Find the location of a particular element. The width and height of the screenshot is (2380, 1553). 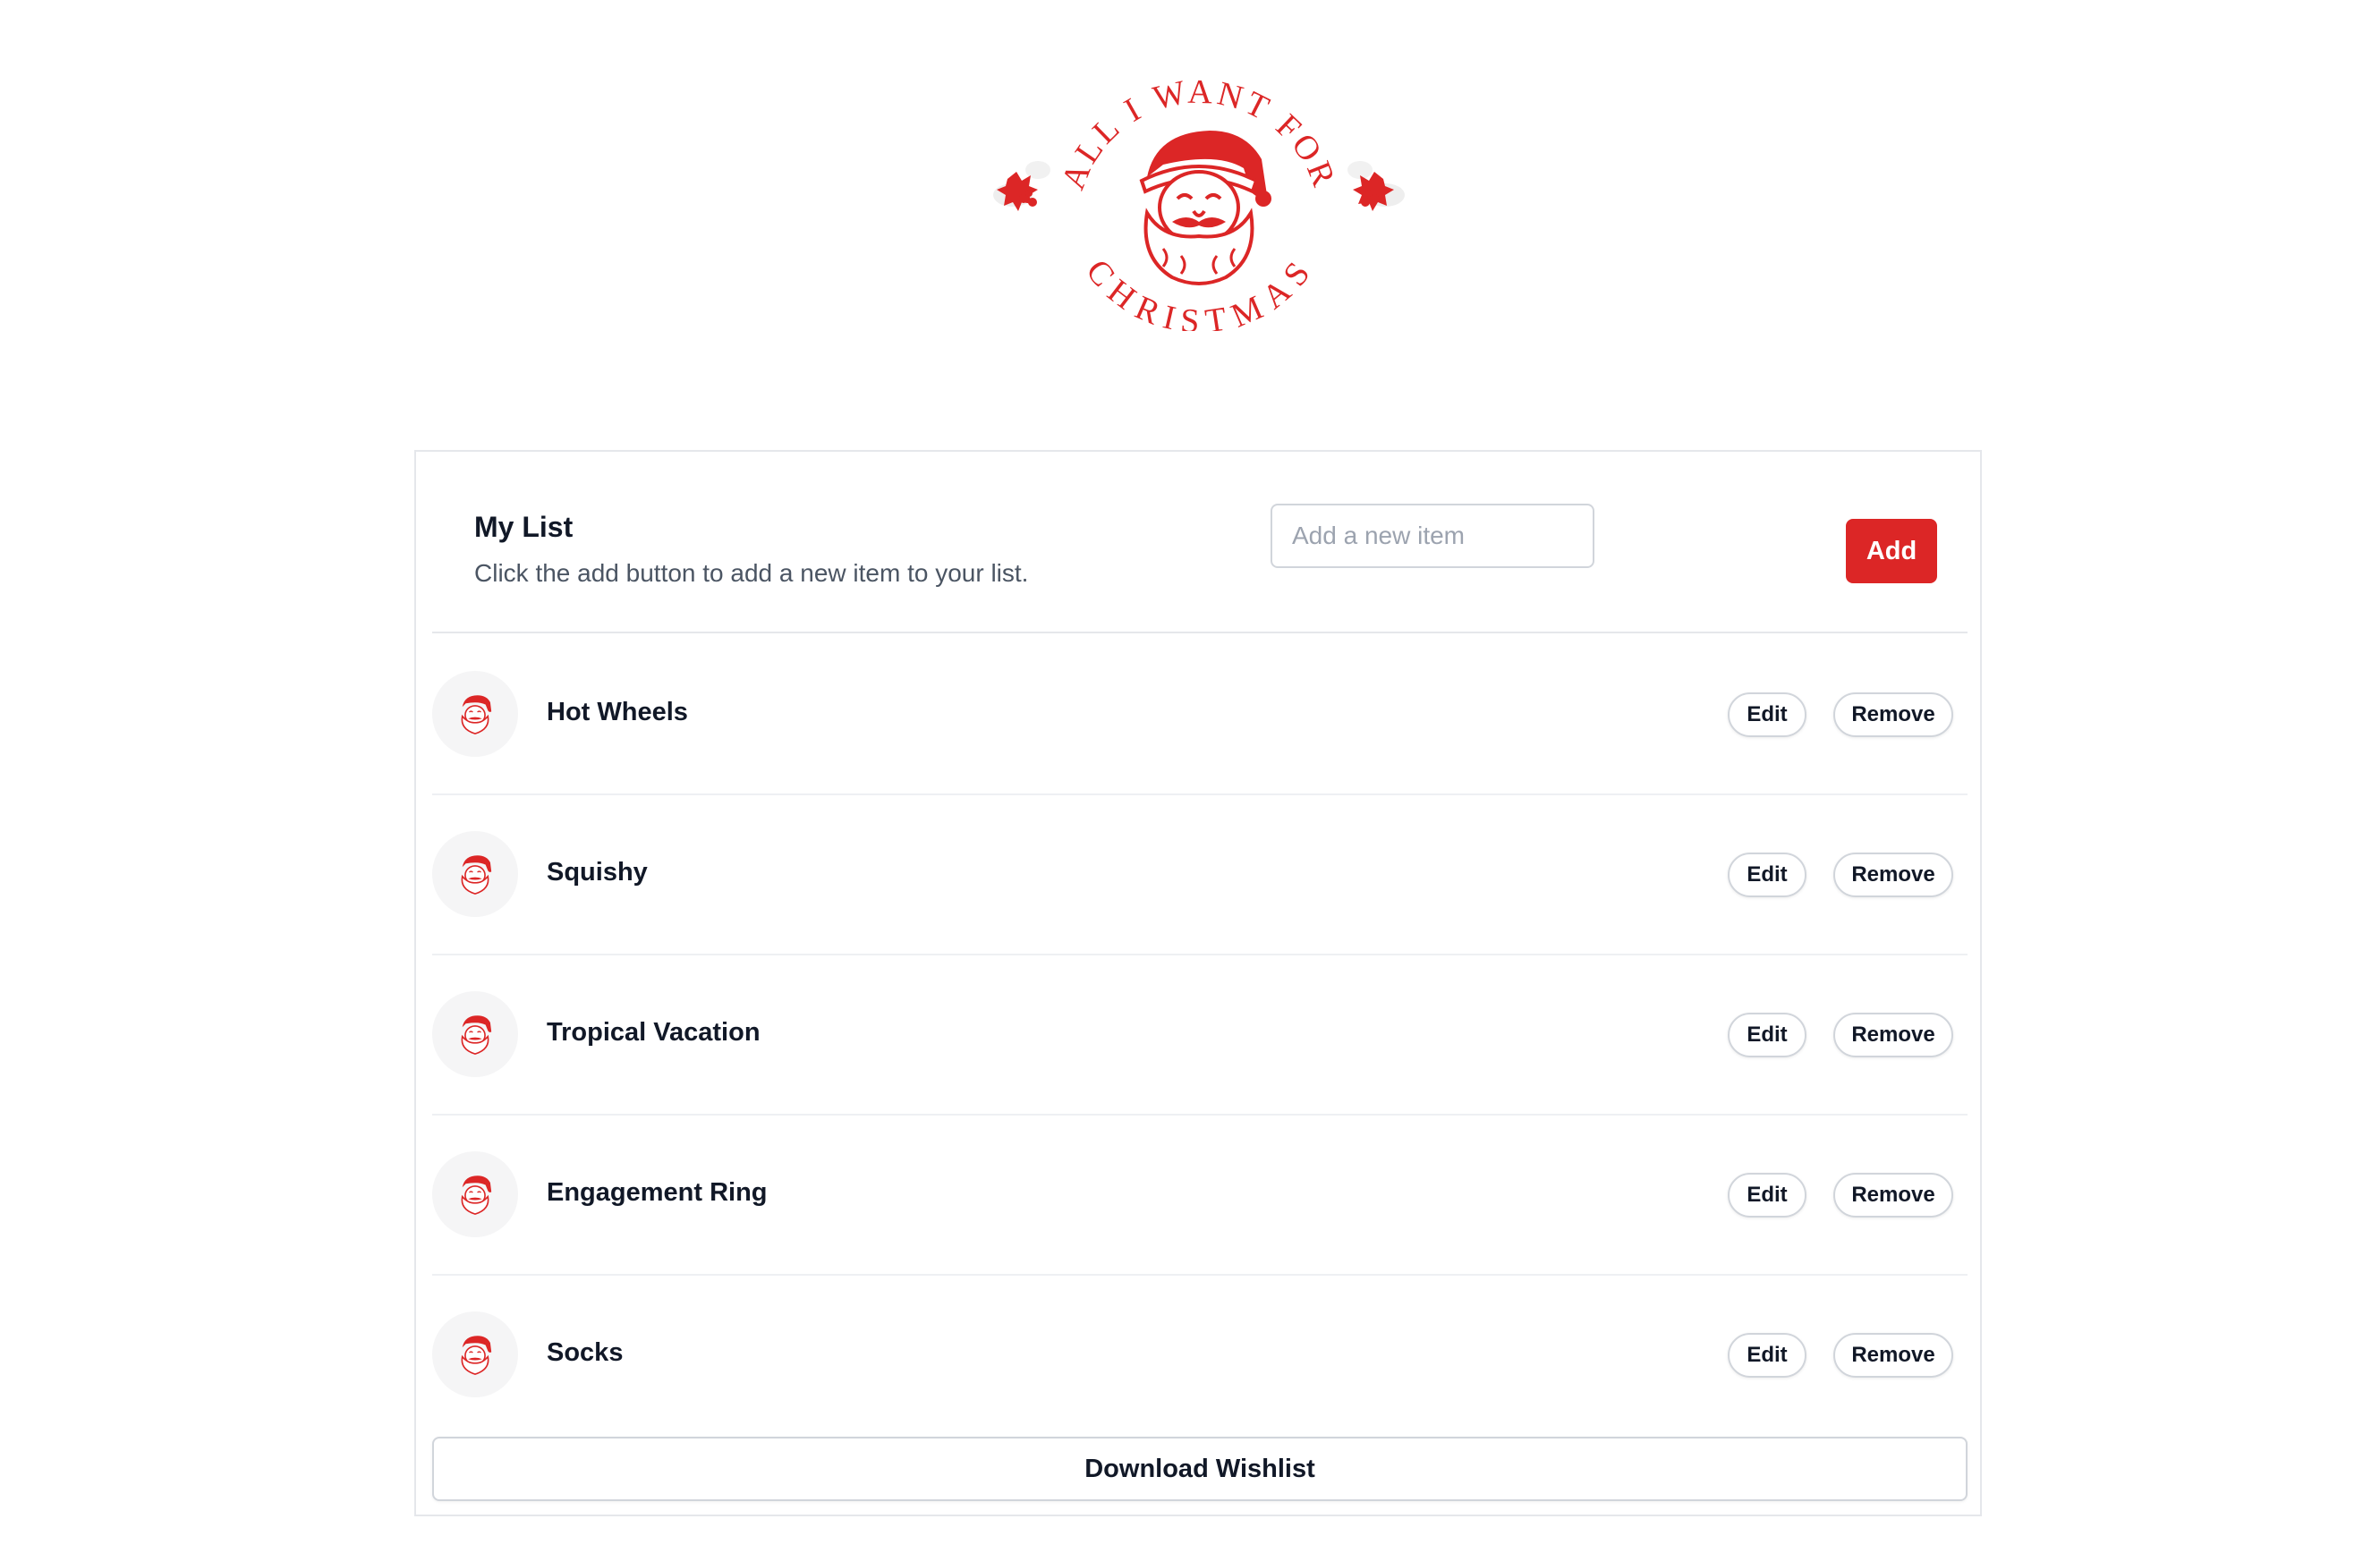

holly-right-icon is located at coordinates (1376, 186).